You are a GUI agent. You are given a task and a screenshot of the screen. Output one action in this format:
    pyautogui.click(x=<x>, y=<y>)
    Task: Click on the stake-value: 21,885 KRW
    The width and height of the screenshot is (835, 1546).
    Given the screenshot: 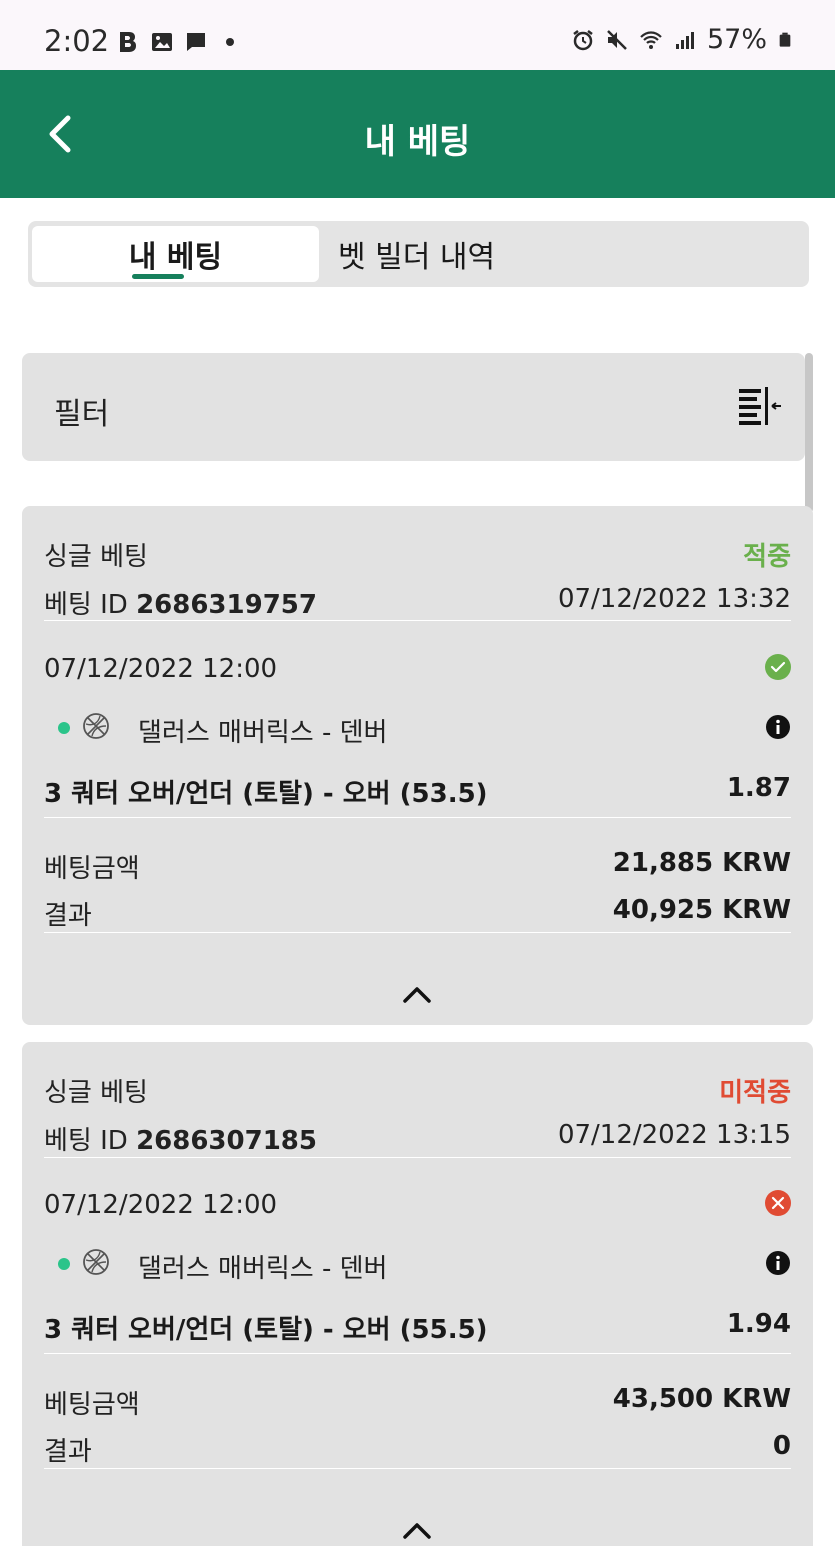 What is the action you would take?
    pyautogui.click(x=701, y=863)
    